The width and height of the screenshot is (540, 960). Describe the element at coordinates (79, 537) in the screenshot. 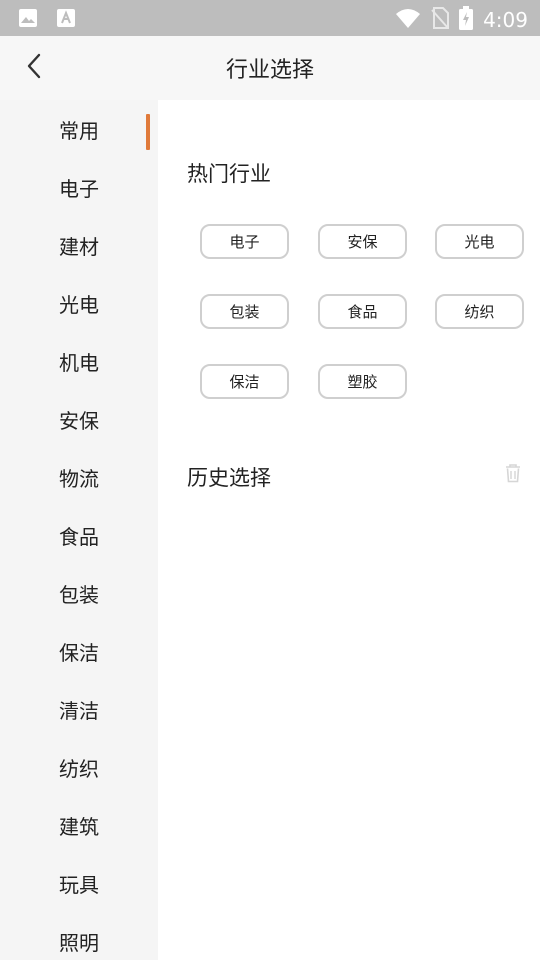

I see `sidebar-item-food: 食品` at that location.